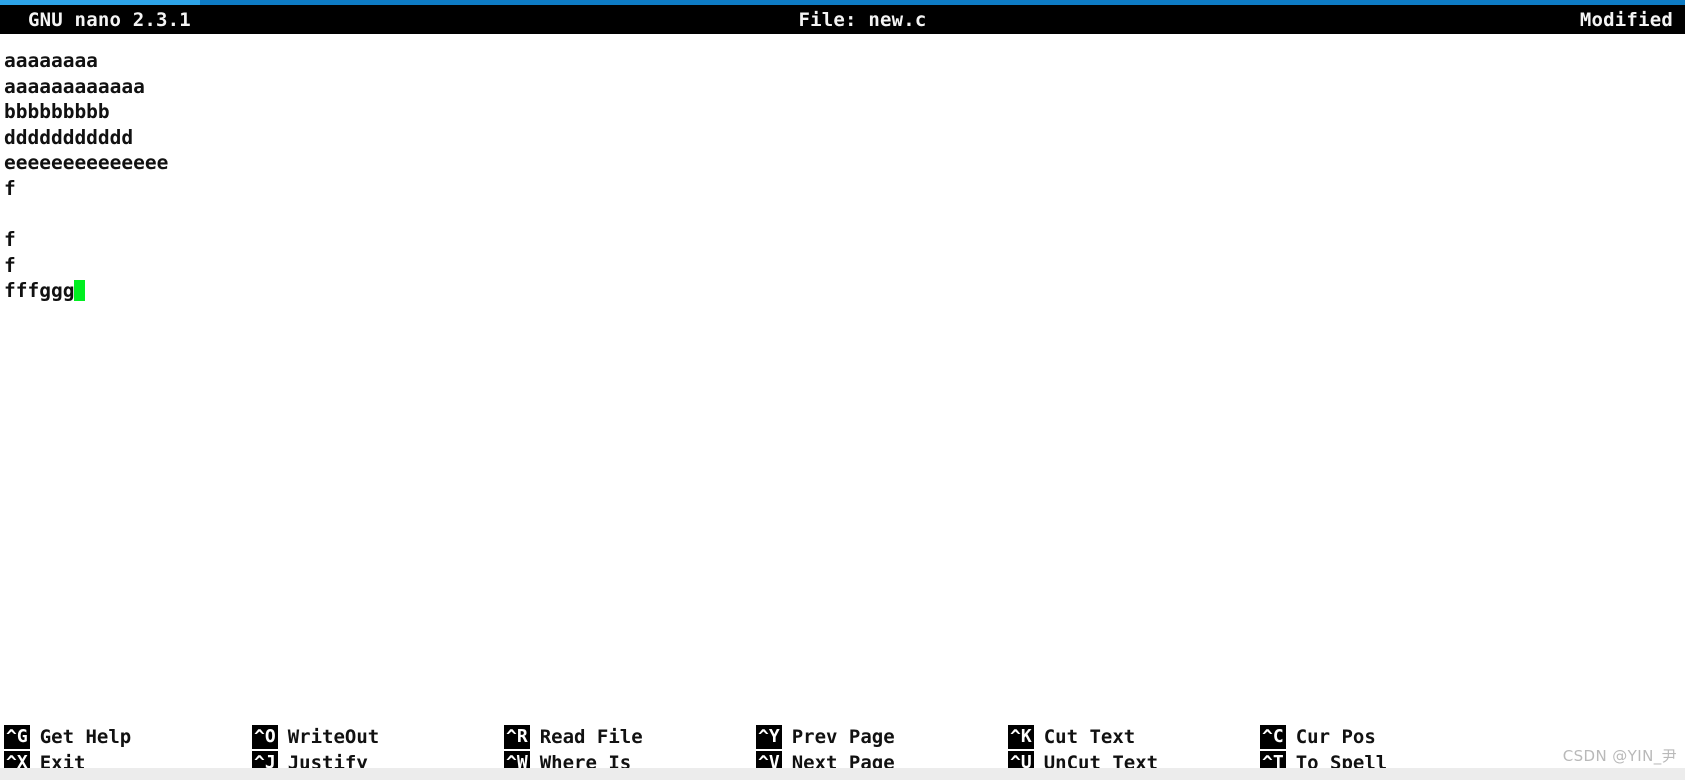 The height and width of the screenshot is (780, 1685). What do you see at coordinates (86, 163) in the screenshot?
I see `editor-line-text: eeeeeeeeeeeeee` at bounding box center [86, 163].